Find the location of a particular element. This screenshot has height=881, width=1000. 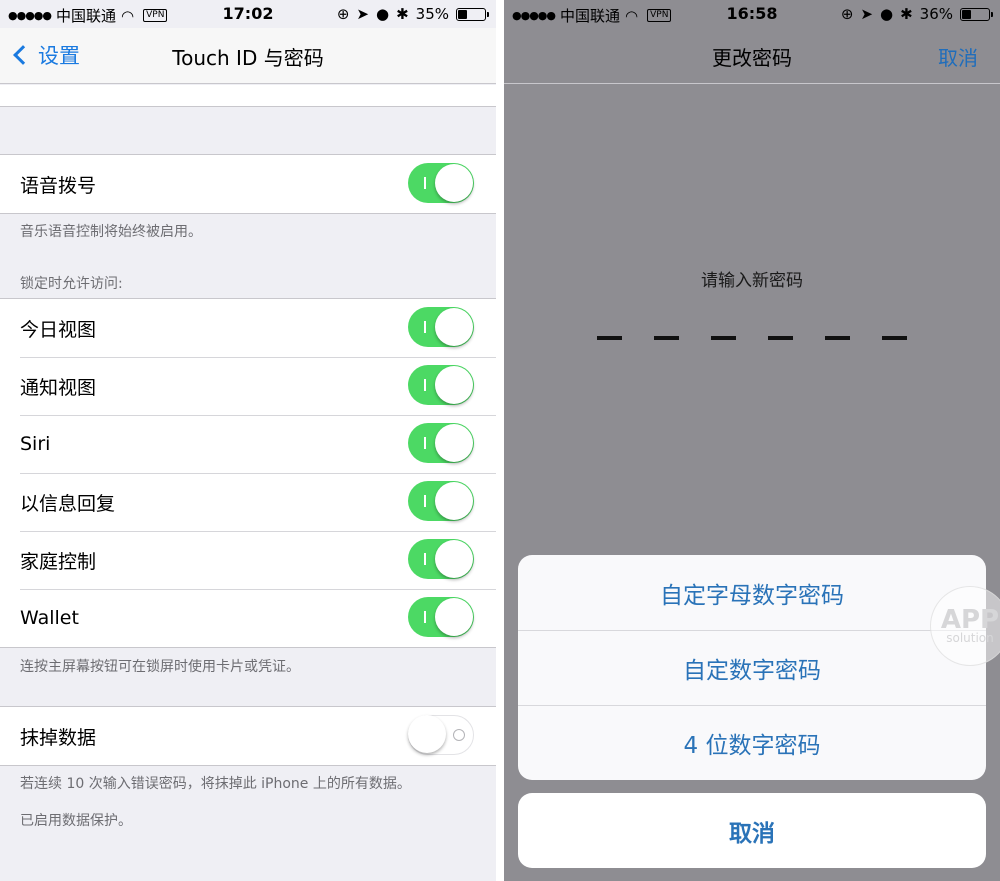

watermark-text: APP is located at coordinates (970, 620).